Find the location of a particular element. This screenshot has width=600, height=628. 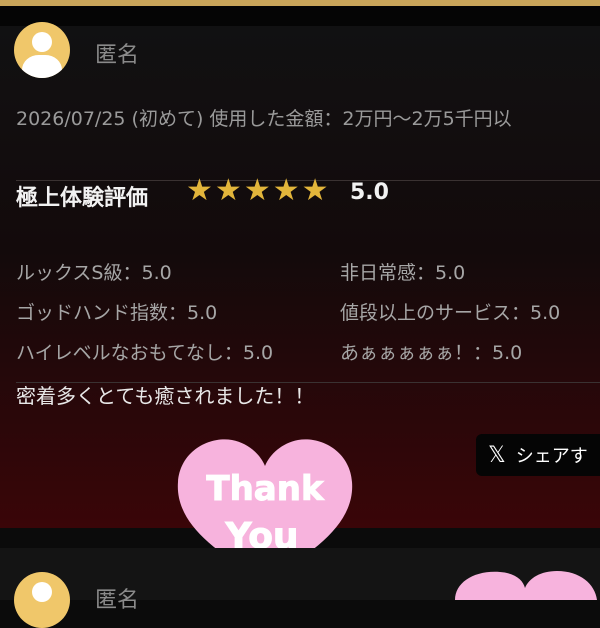

rating-title: 極上体験評価 is located at coordinates (82, 198).